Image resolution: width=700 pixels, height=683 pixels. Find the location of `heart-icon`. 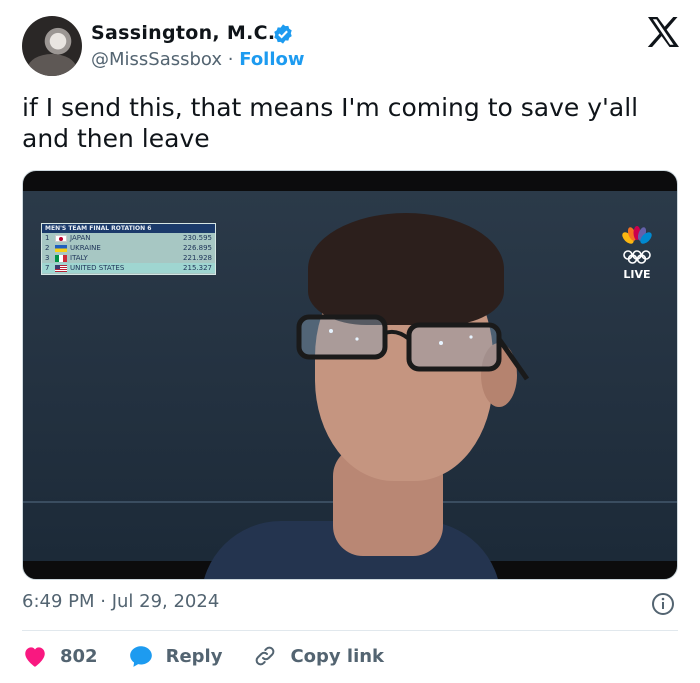

heart-icon is located at coordinates (35, 657).